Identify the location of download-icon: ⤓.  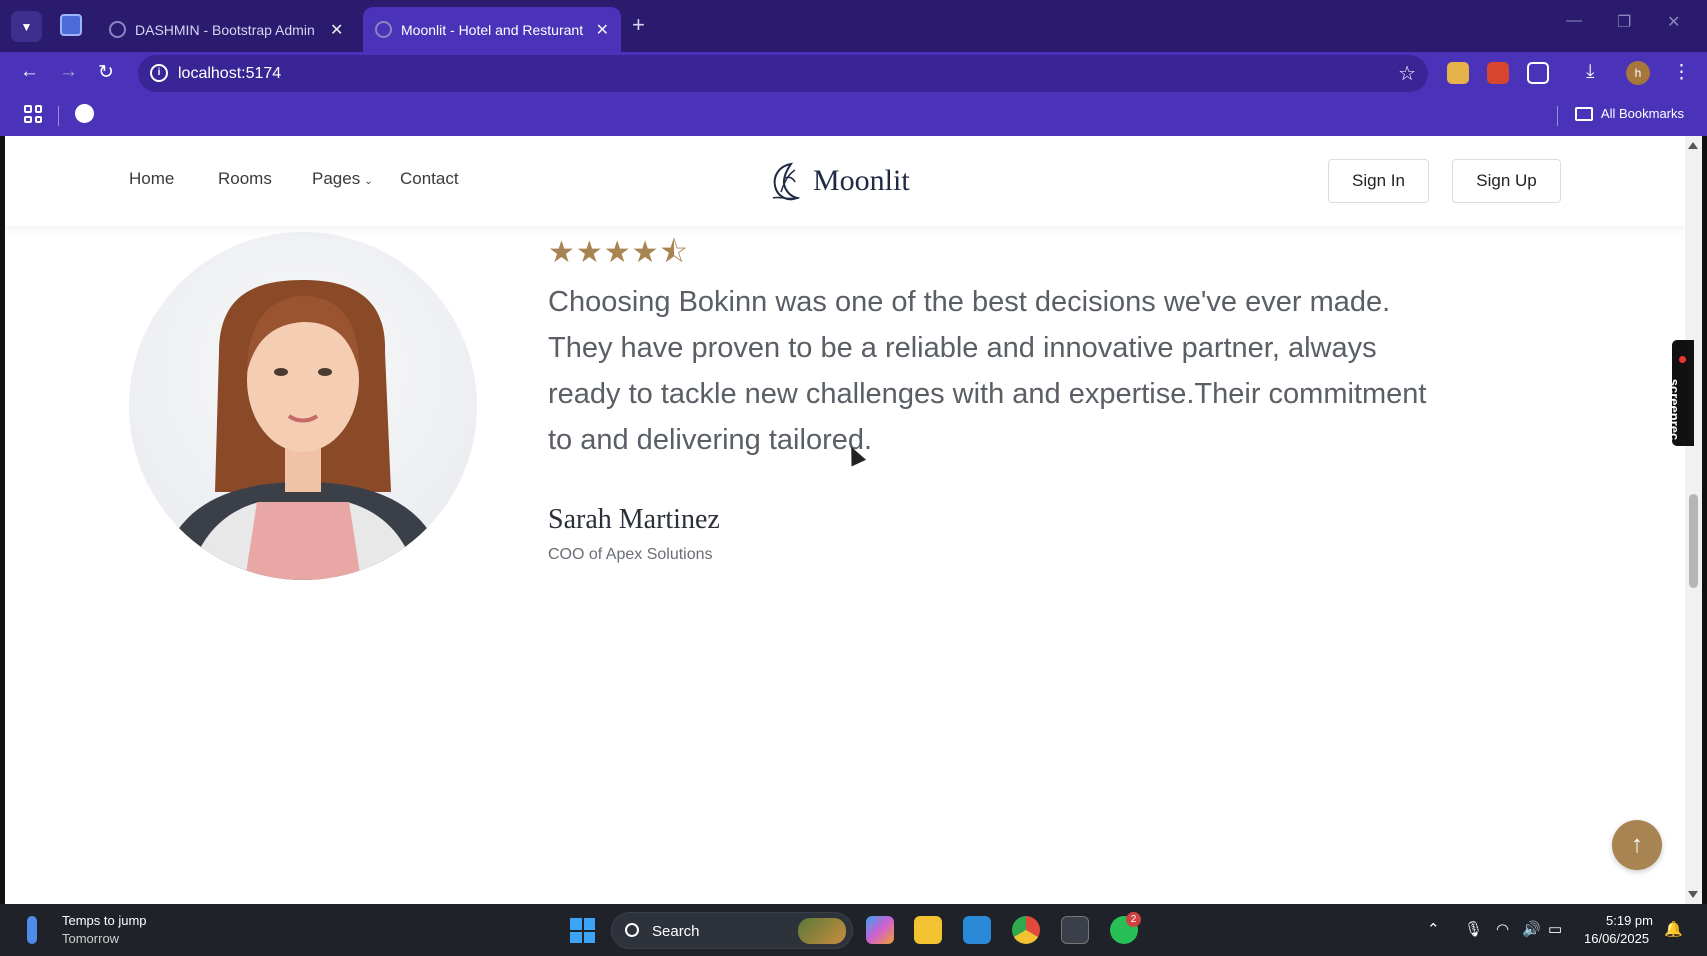
(1590, 72).